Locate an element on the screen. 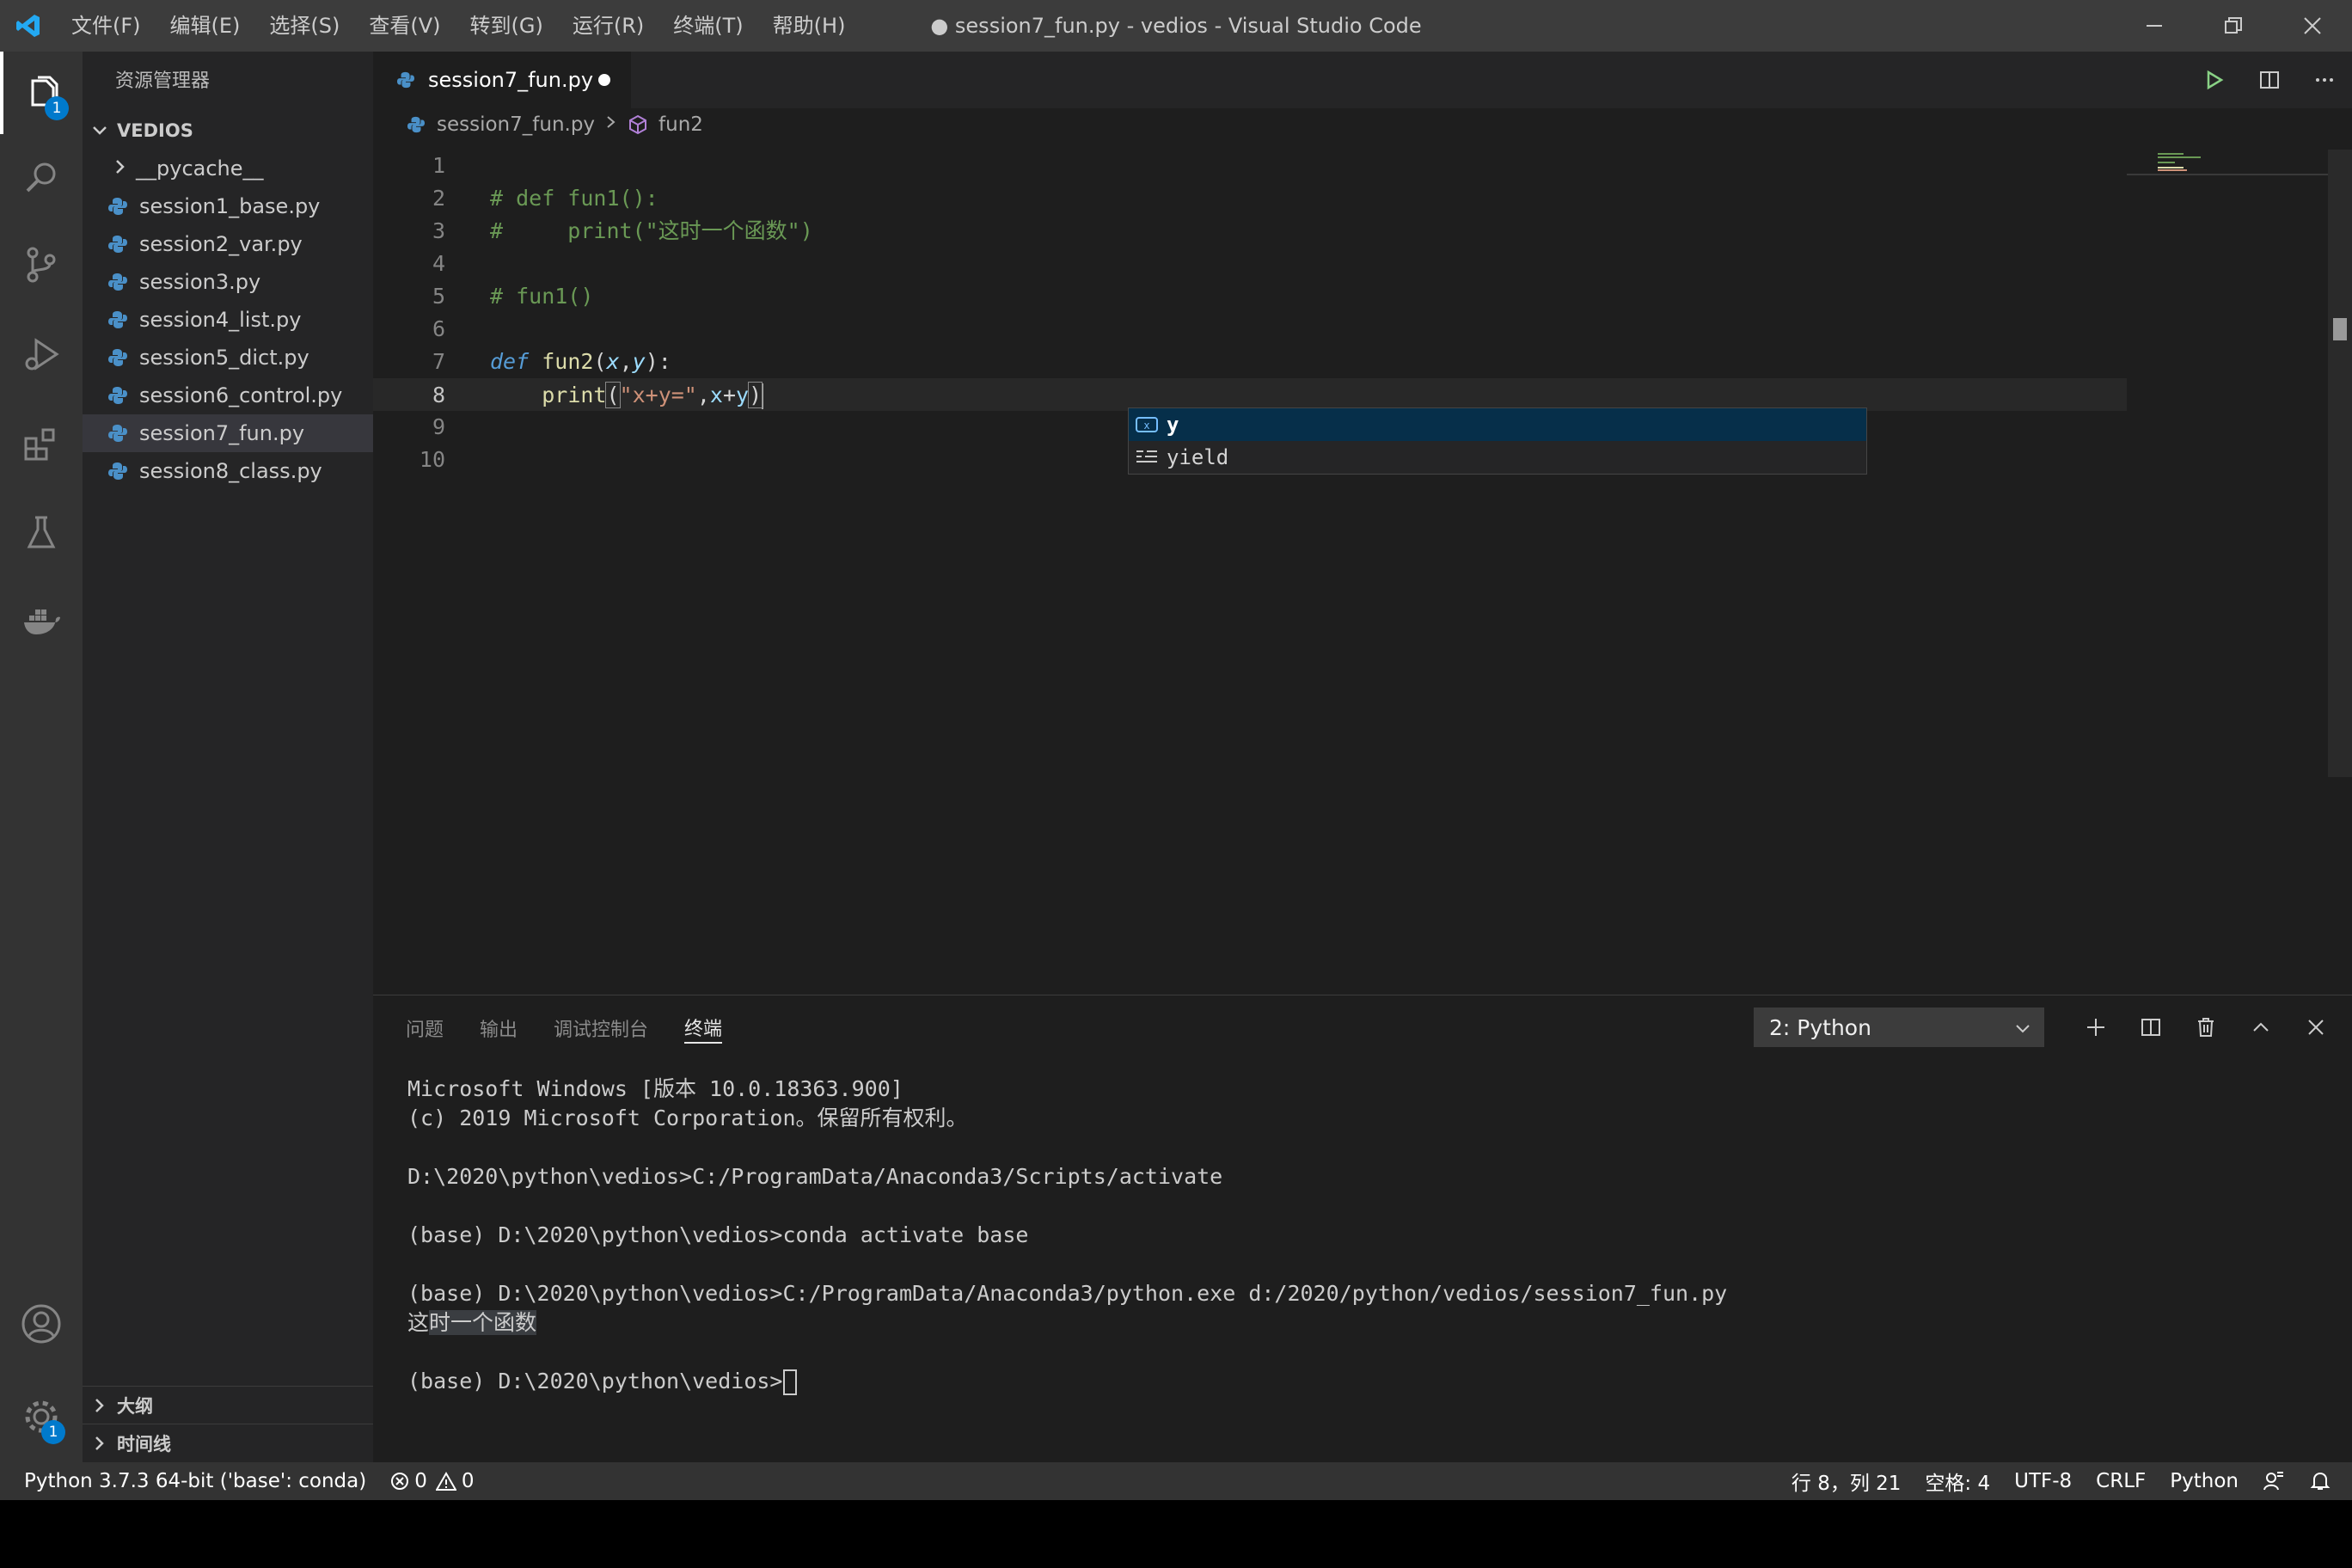 This screenshot has height=1568, width=2352. new-terminal-button is located at coordinates (2095, 1027).